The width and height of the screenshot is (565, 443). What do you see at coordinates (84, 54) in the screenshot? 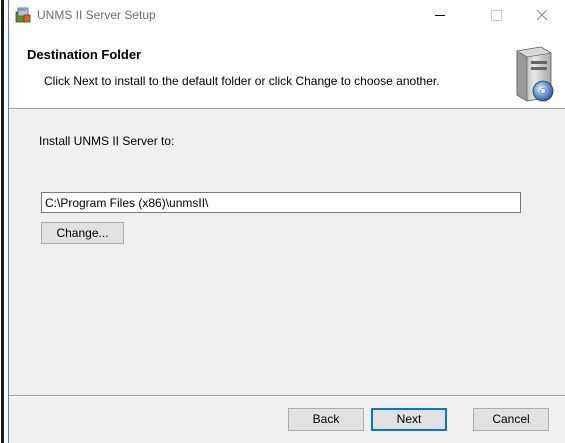
I see `page-title: Destination Folder` at bounding box center [84, 54].